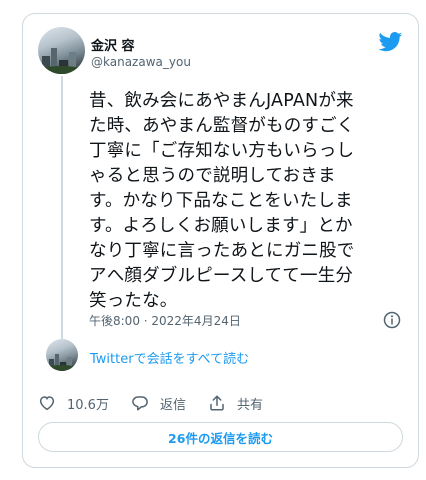 The image size is (426, 480). I want to click on author-avatar, so click(61, 50).